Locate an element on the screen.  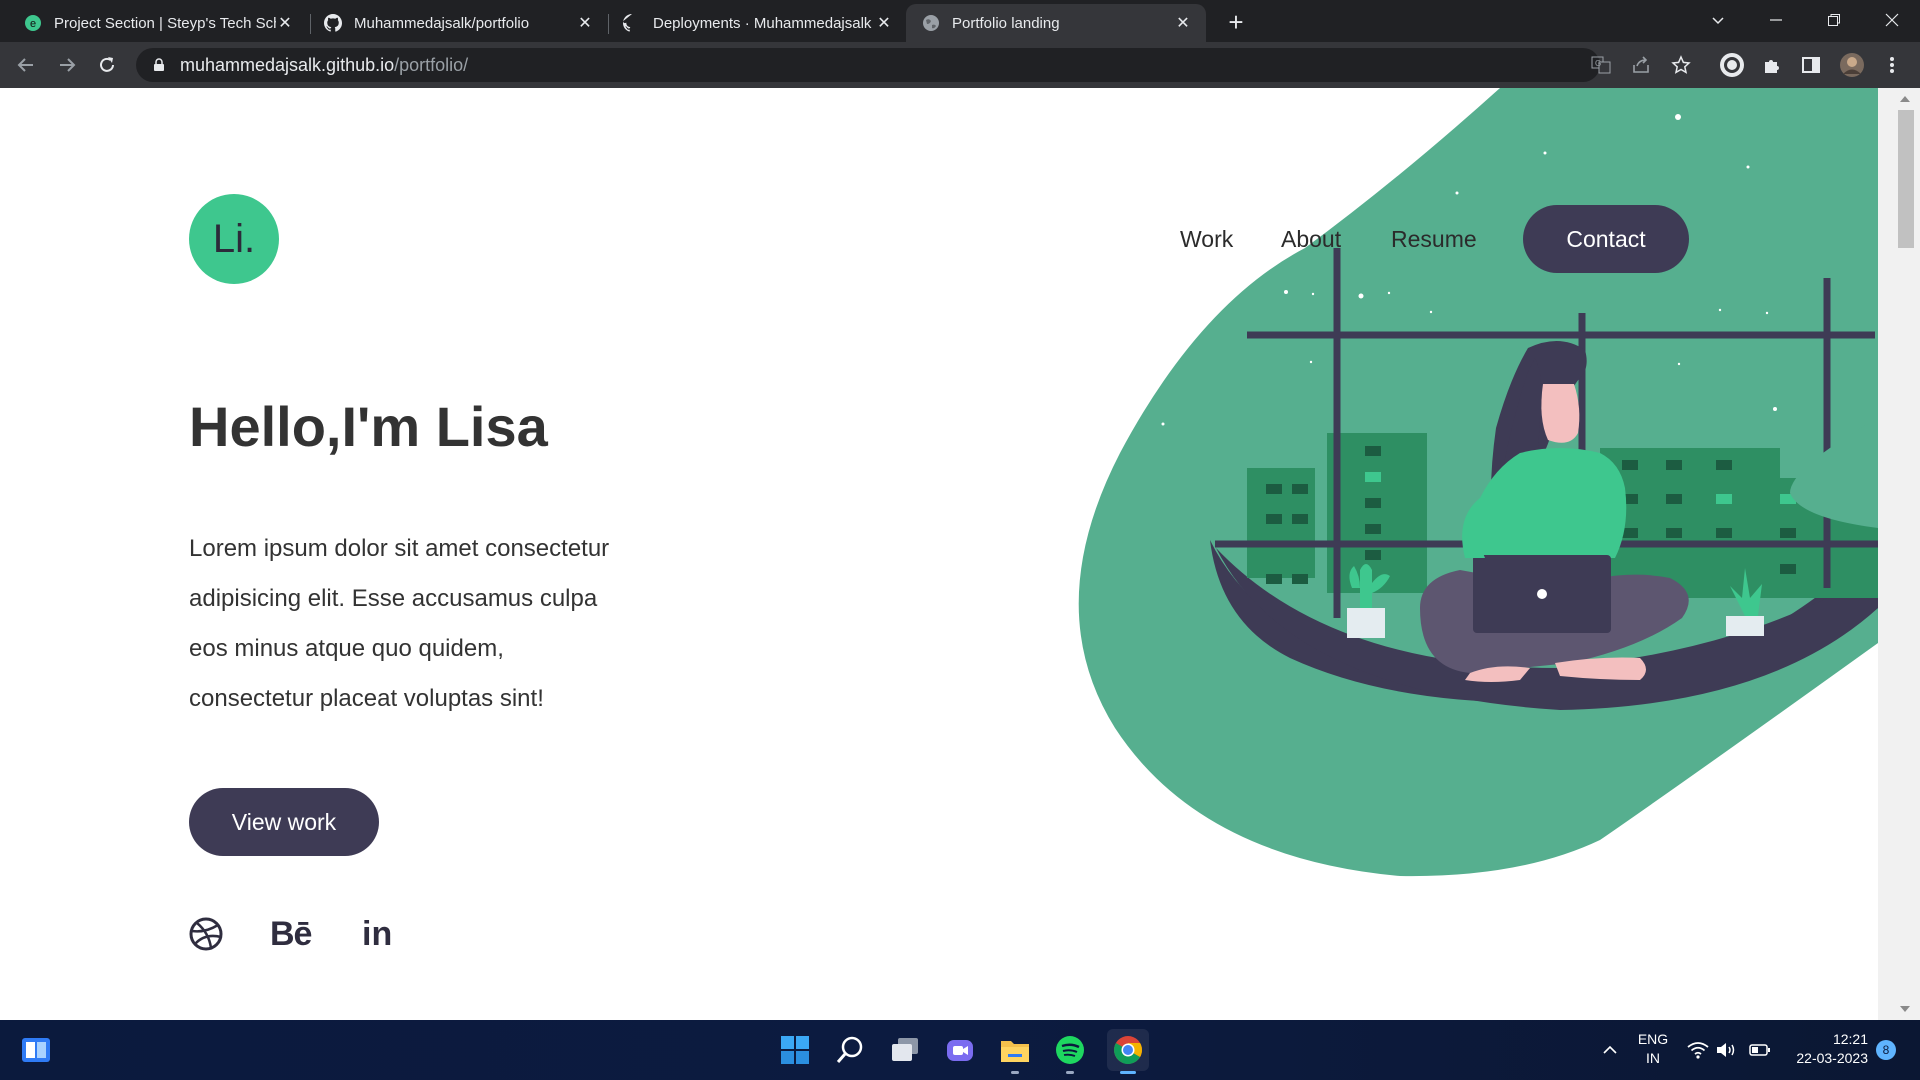
page-scrollbar is located at coordinates (1899, 554).